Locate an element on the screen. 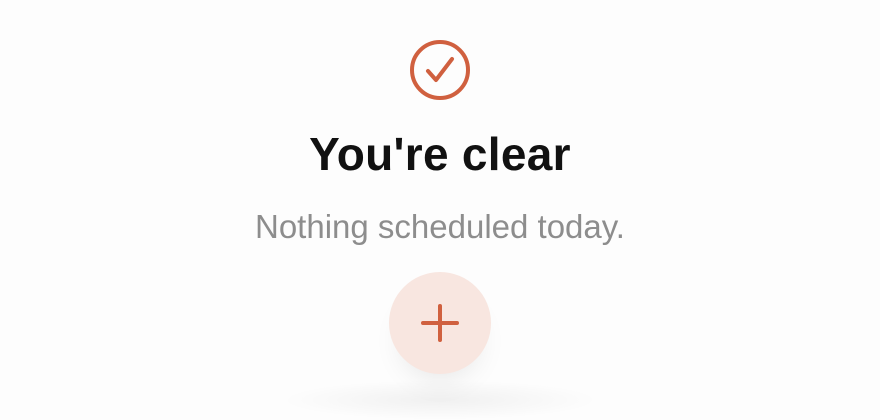 The width and height of the screenshot is (880, 420). empty-state-subtitle: Nothing scheduled today. is located at coordinates (440, 226).